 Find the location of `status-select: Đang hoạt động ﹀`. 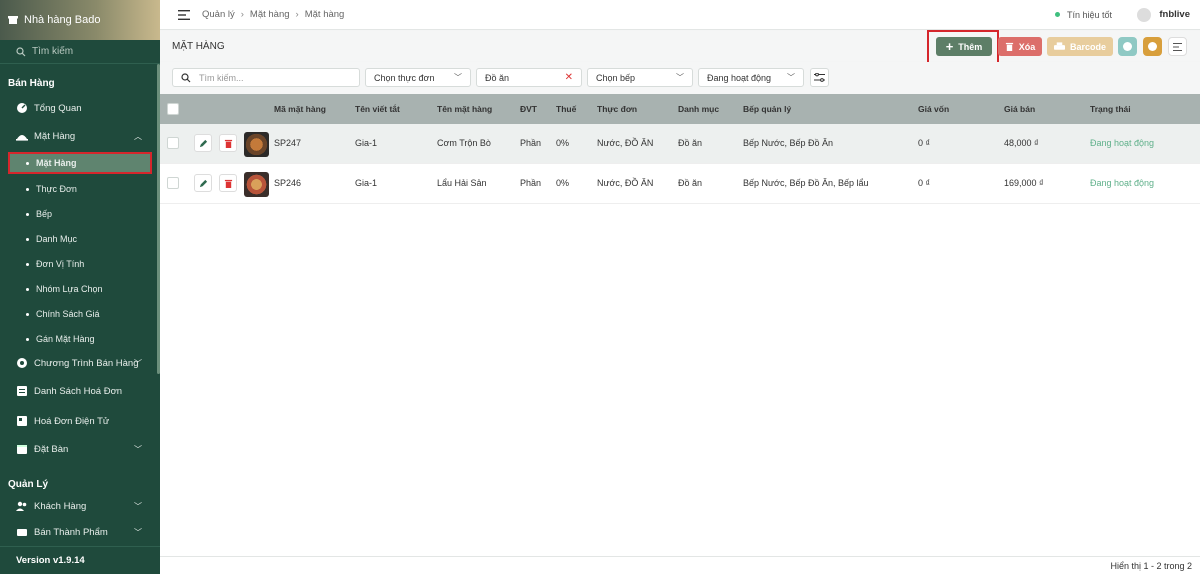

status-select: Đang hoạt động ﹀ is located at coordinates (751, 77).